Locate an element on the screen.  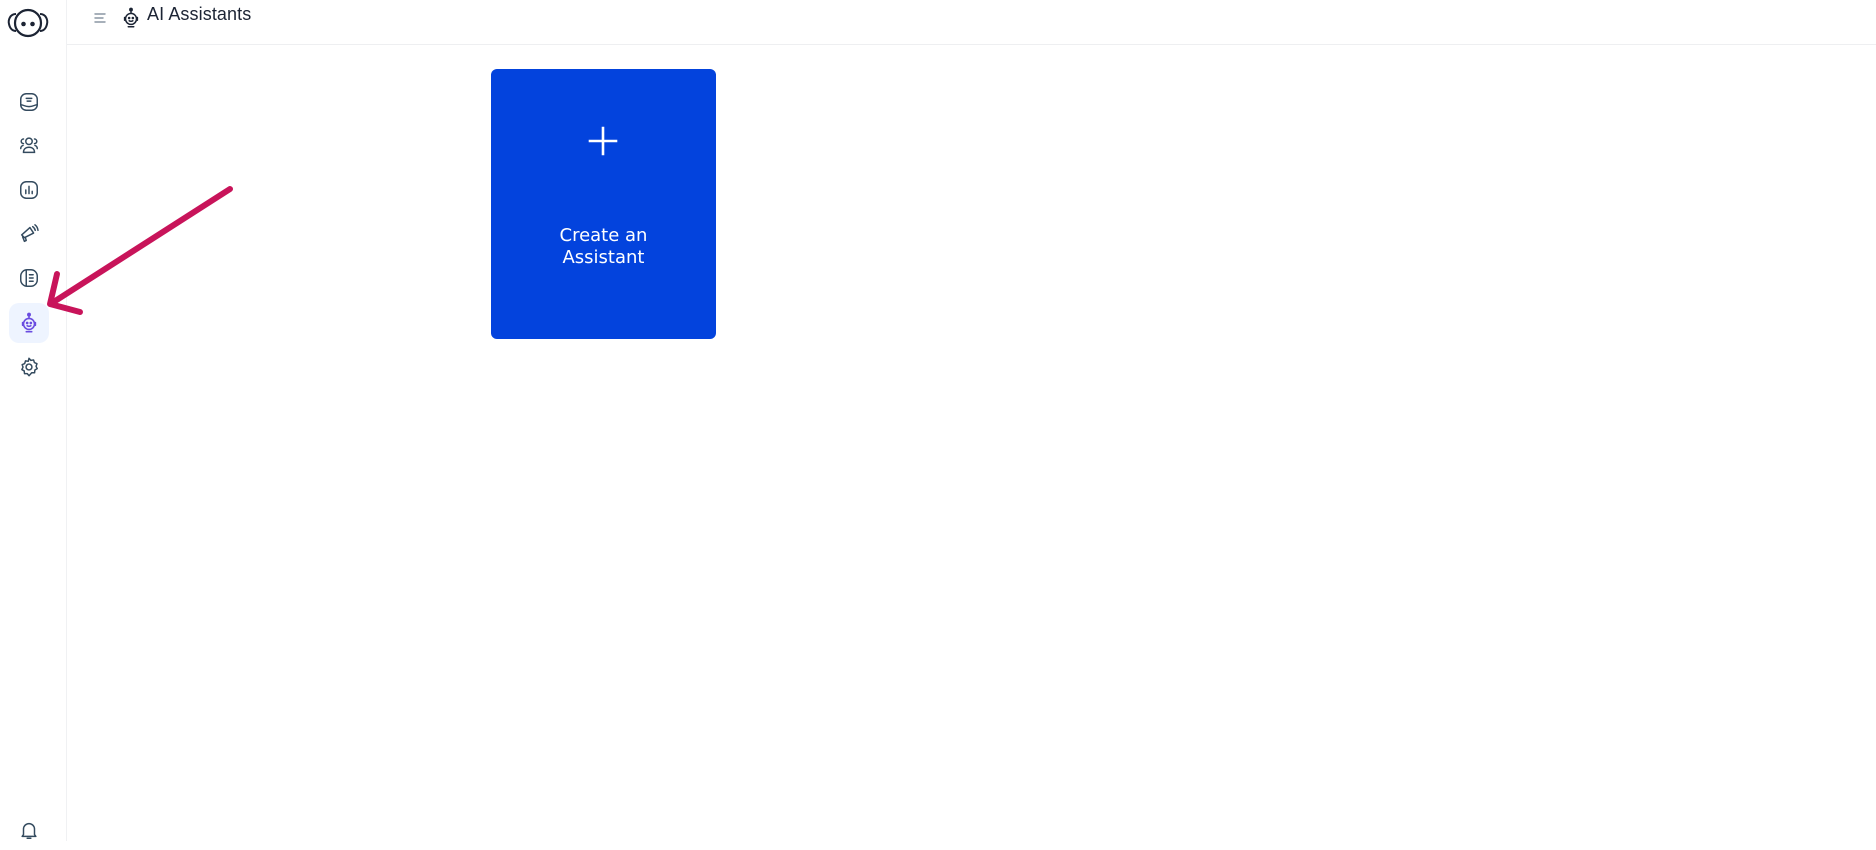
gear-icon is located at coordinates (29, 367).